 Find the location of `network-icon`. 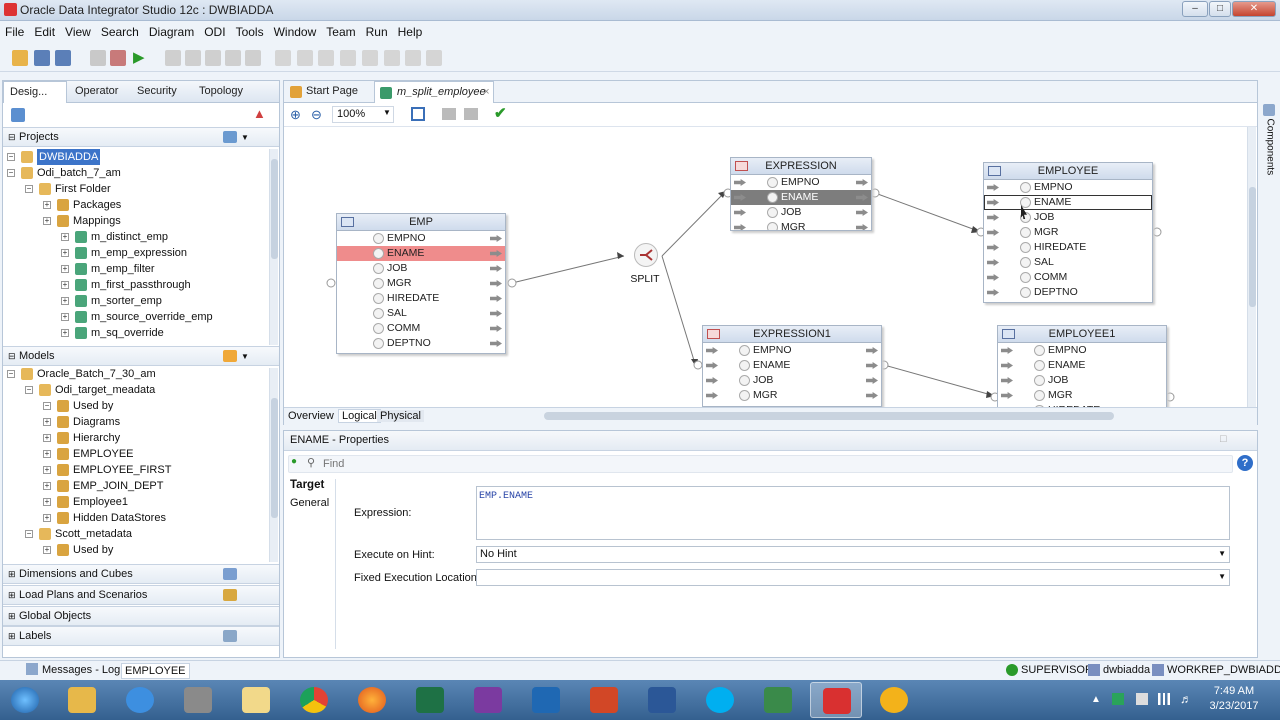

network-icon is located at coordinates (1164, 699).